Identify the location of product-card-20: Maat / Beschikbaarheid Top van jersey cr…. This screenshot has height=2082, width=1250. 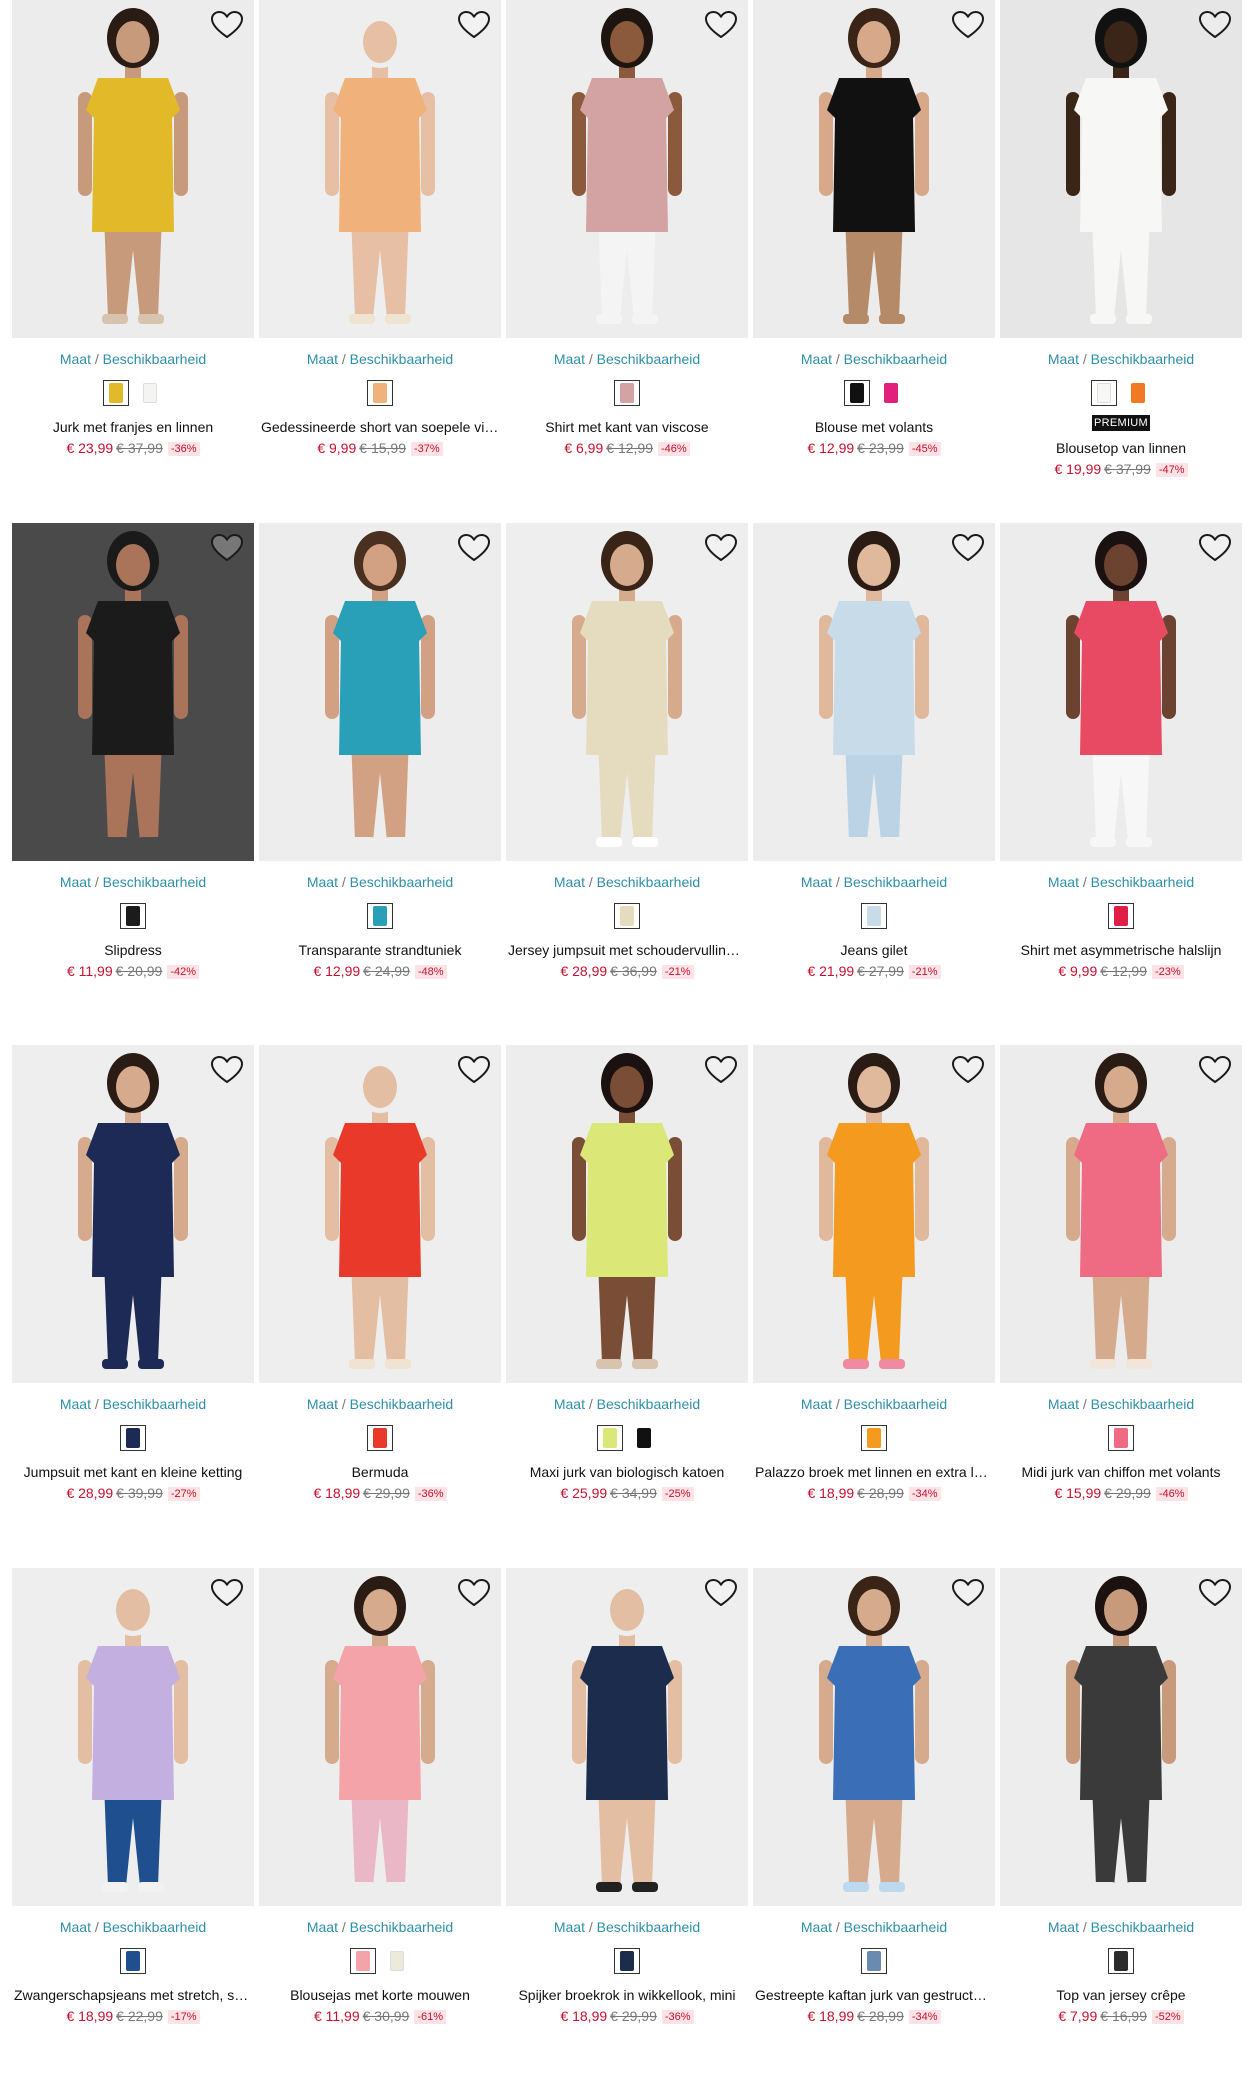
(1121, 1796).